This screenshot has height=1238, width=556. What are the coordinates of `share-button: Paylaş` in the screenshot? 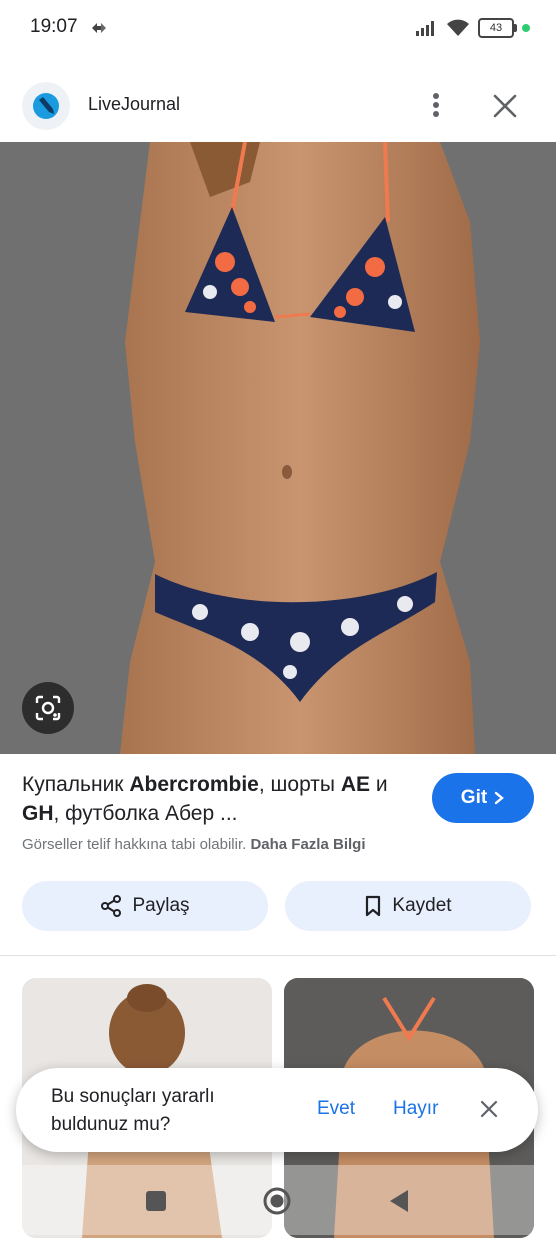 It's located at (145, 906).